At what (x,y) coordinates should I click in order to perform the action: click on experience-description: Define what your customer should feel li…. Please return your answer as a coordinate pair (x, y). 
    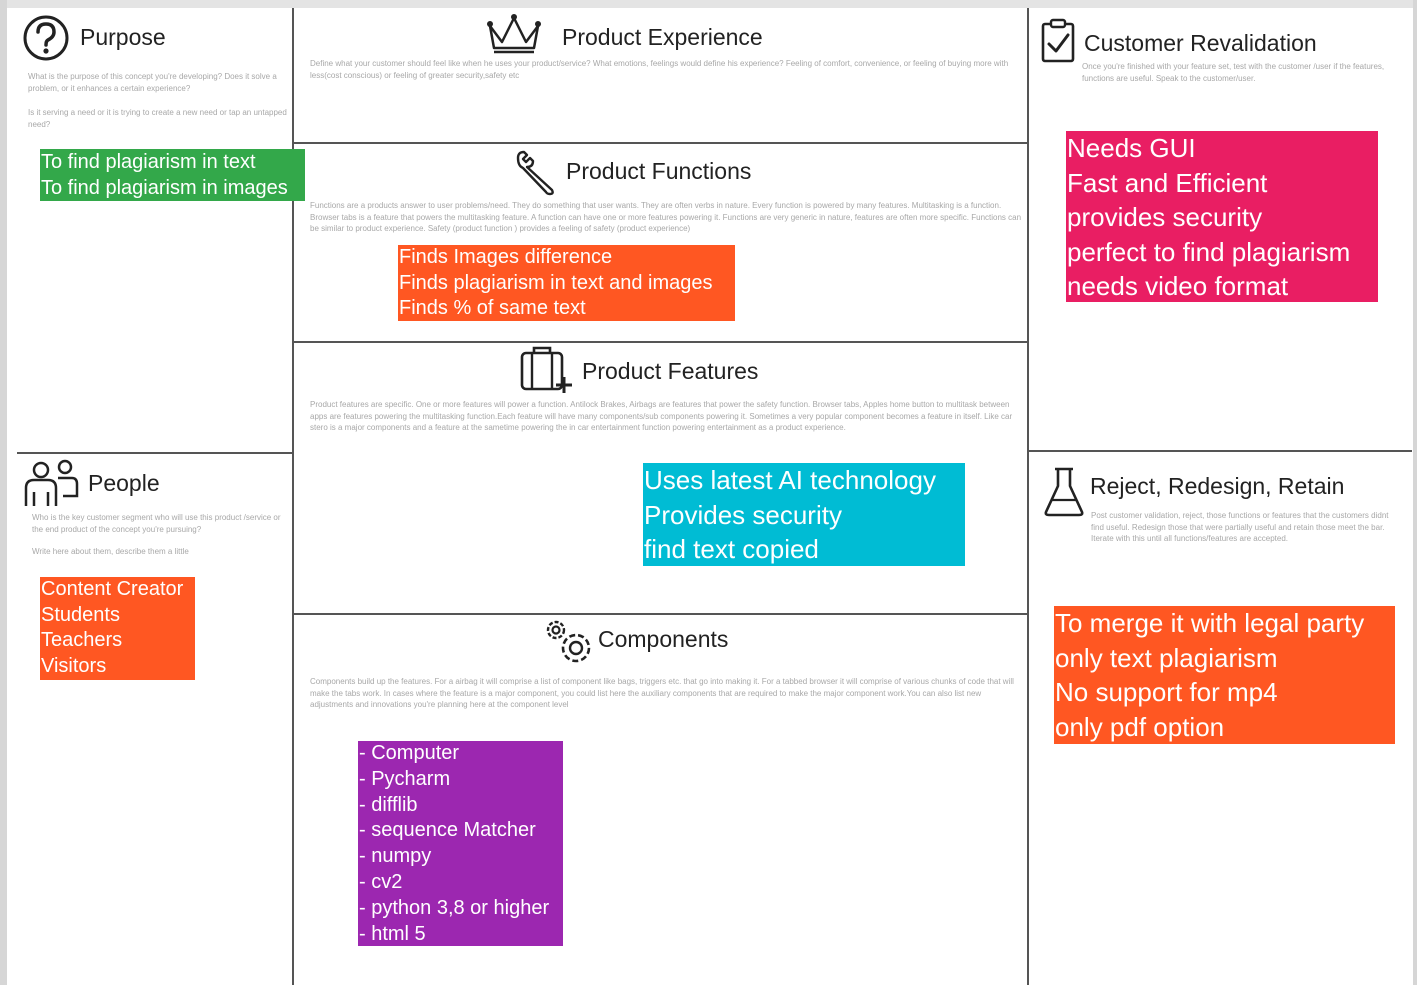
    Looking at the image, I should click on (659, 69).